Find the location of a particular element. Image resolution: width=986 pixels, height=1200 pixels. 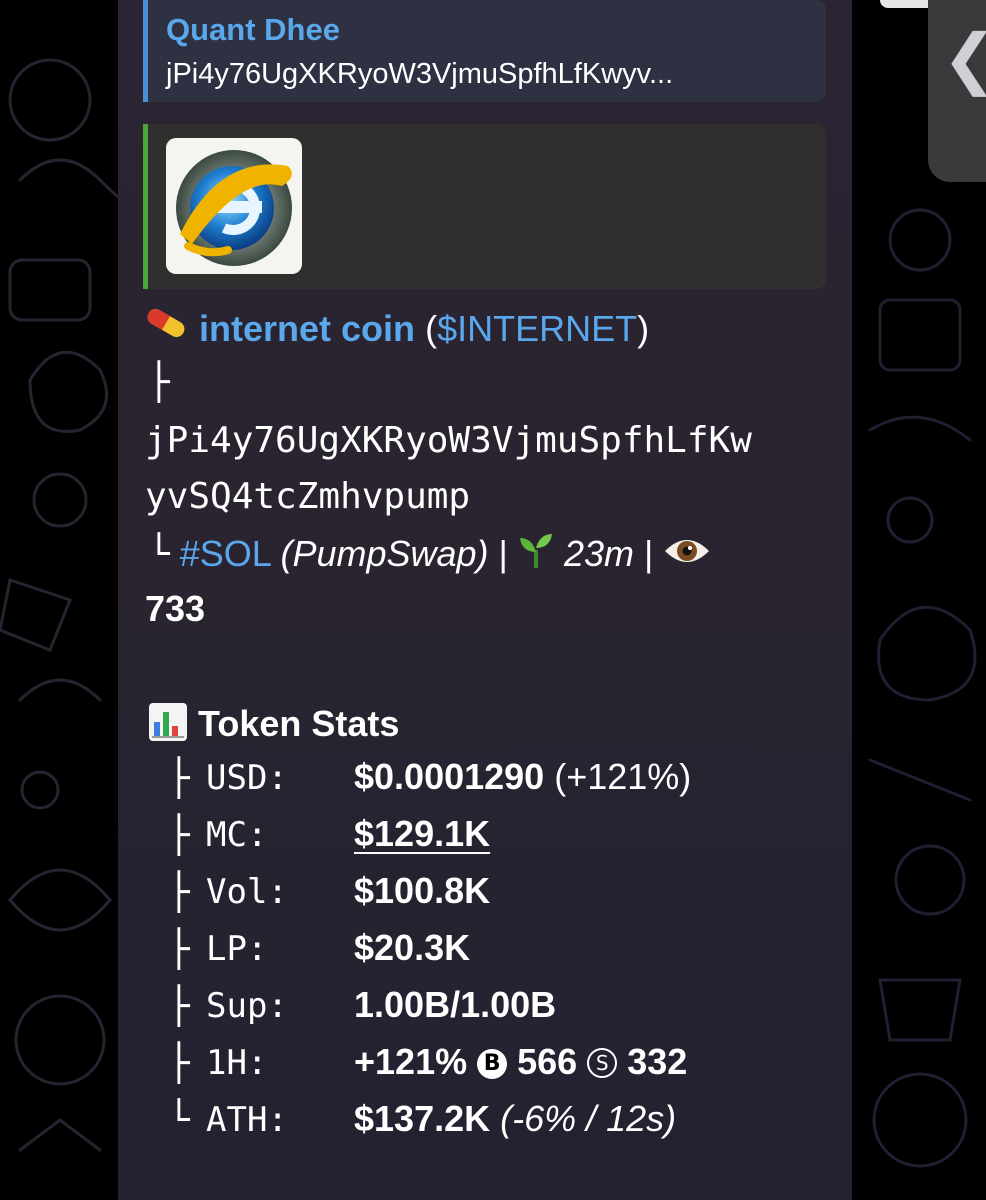

stat-value: 1.00B/1.00B is located at coordinates (455, 1005).